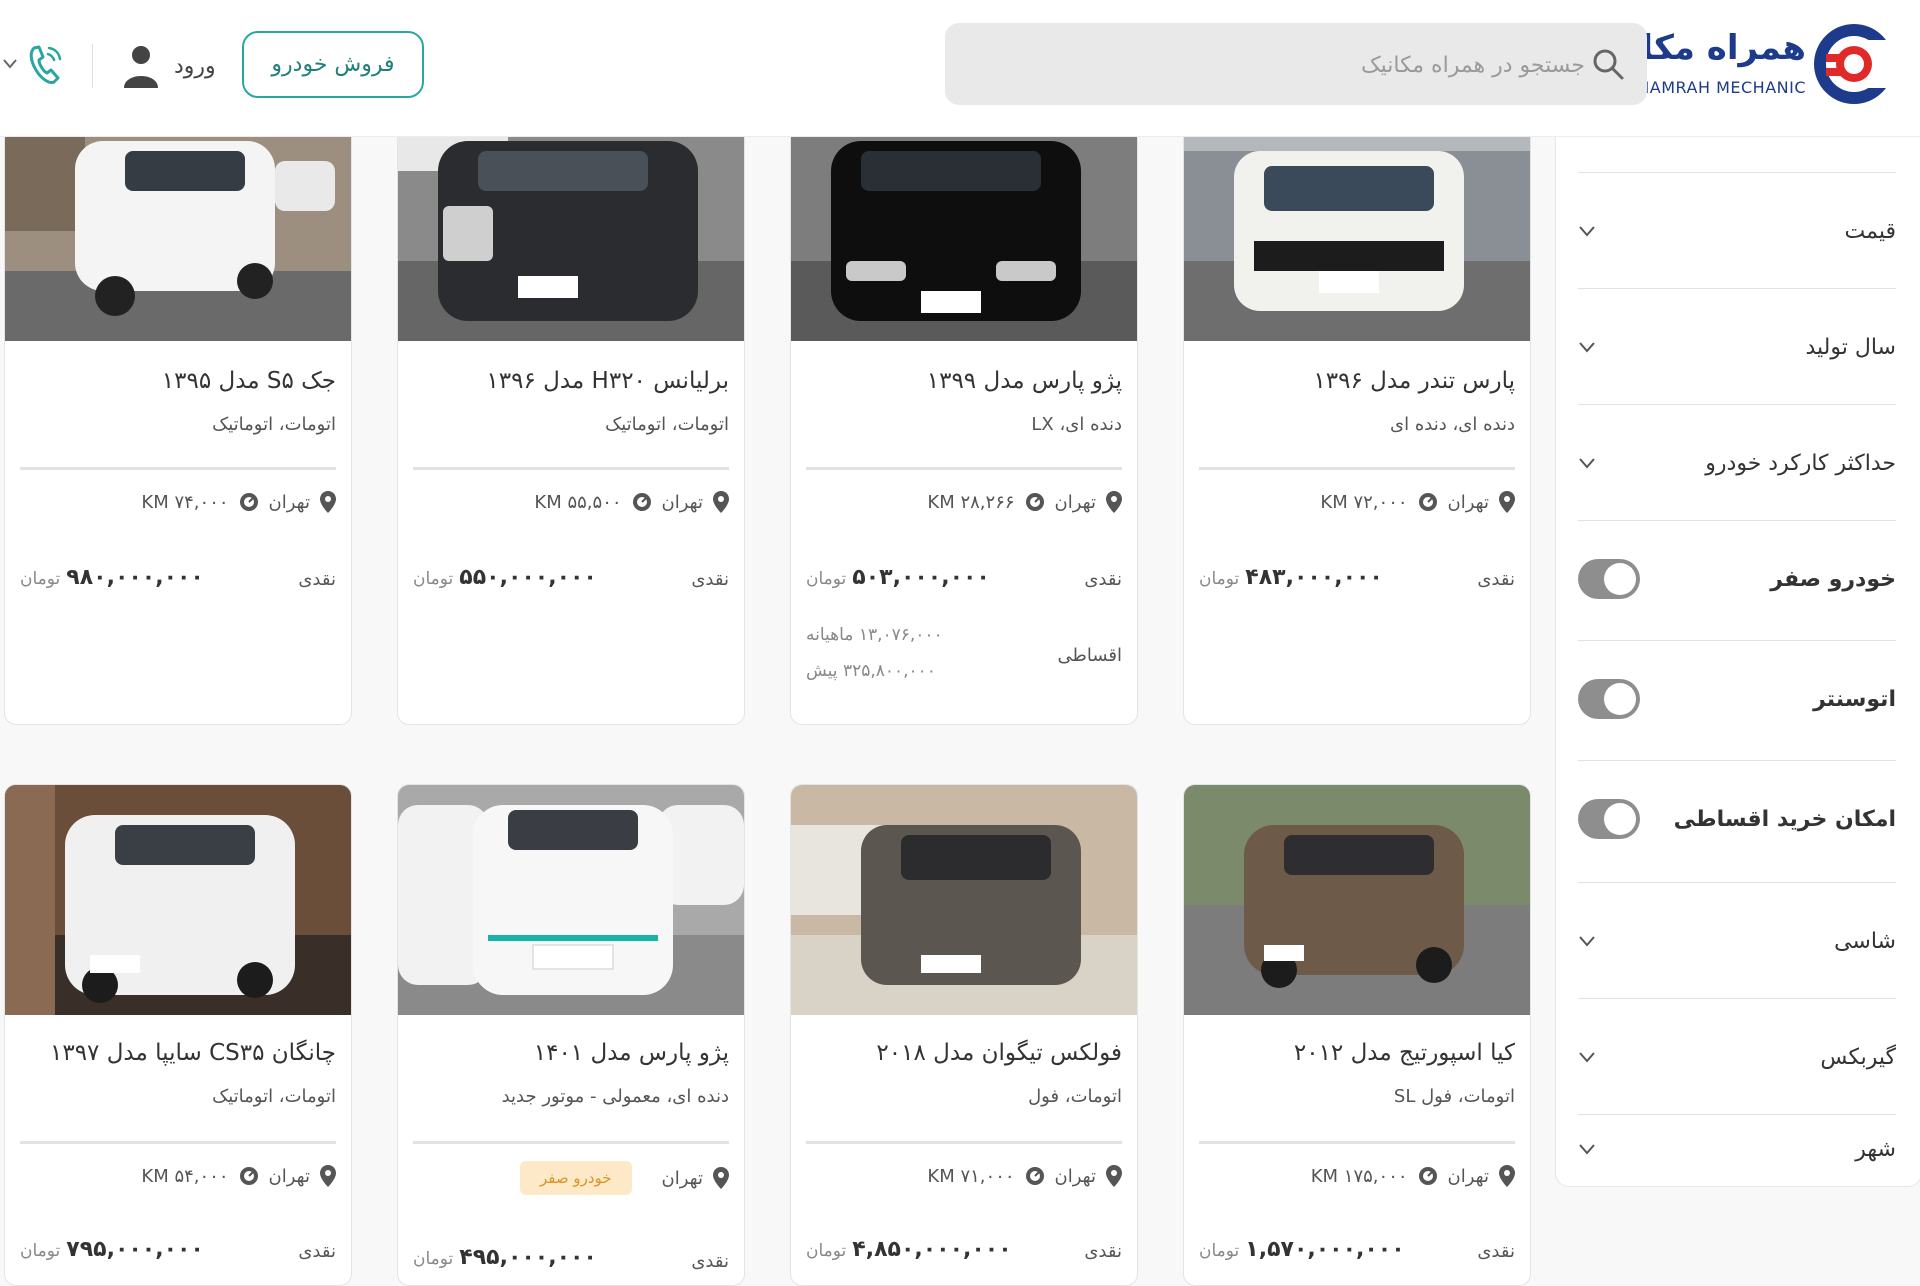 This screenshot has height=1286, width=1920. I want to click on car-mileage: ۷۲,۰۰۰ KM, so click(1364, 502).